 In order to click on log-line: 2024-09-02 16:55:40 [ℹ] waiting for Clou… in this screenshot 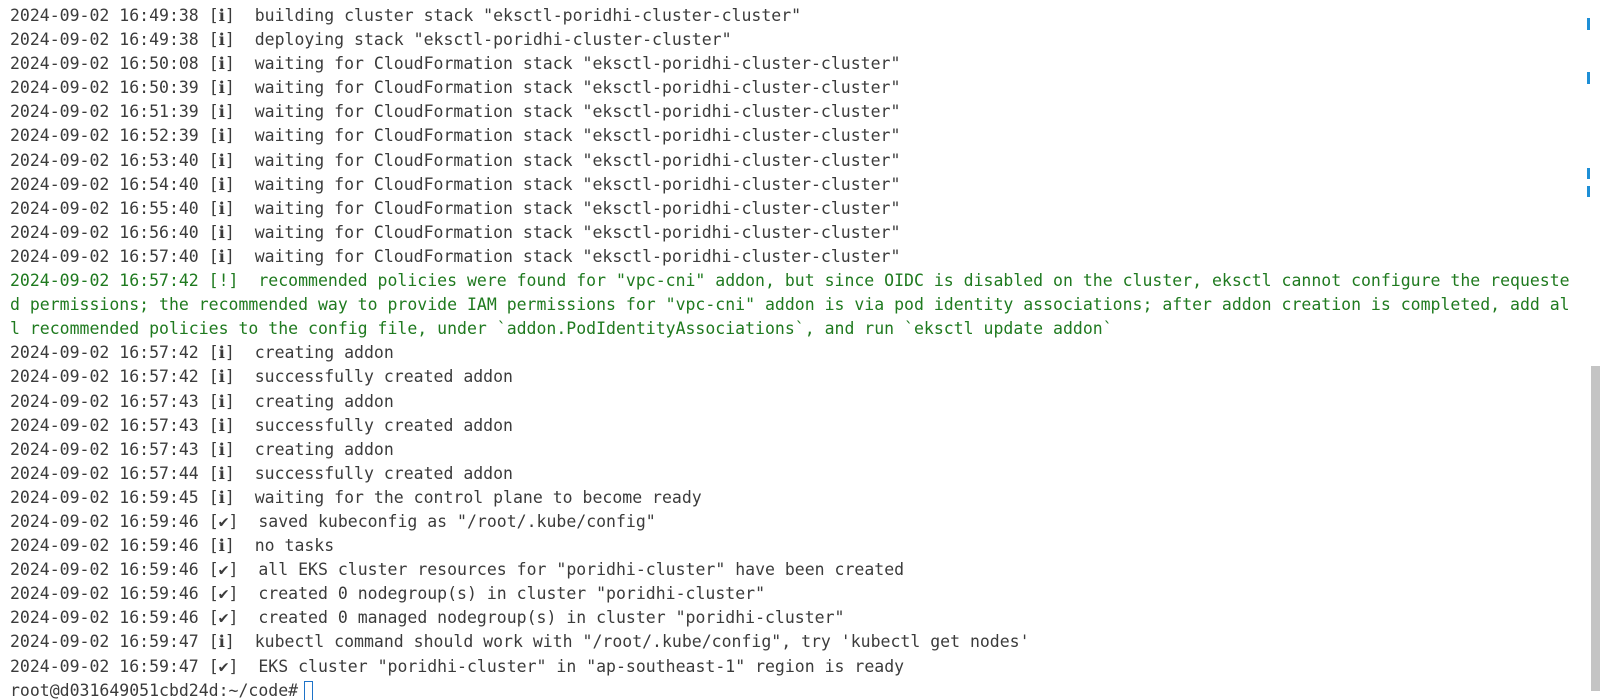, I will do `click(798, 209)`.